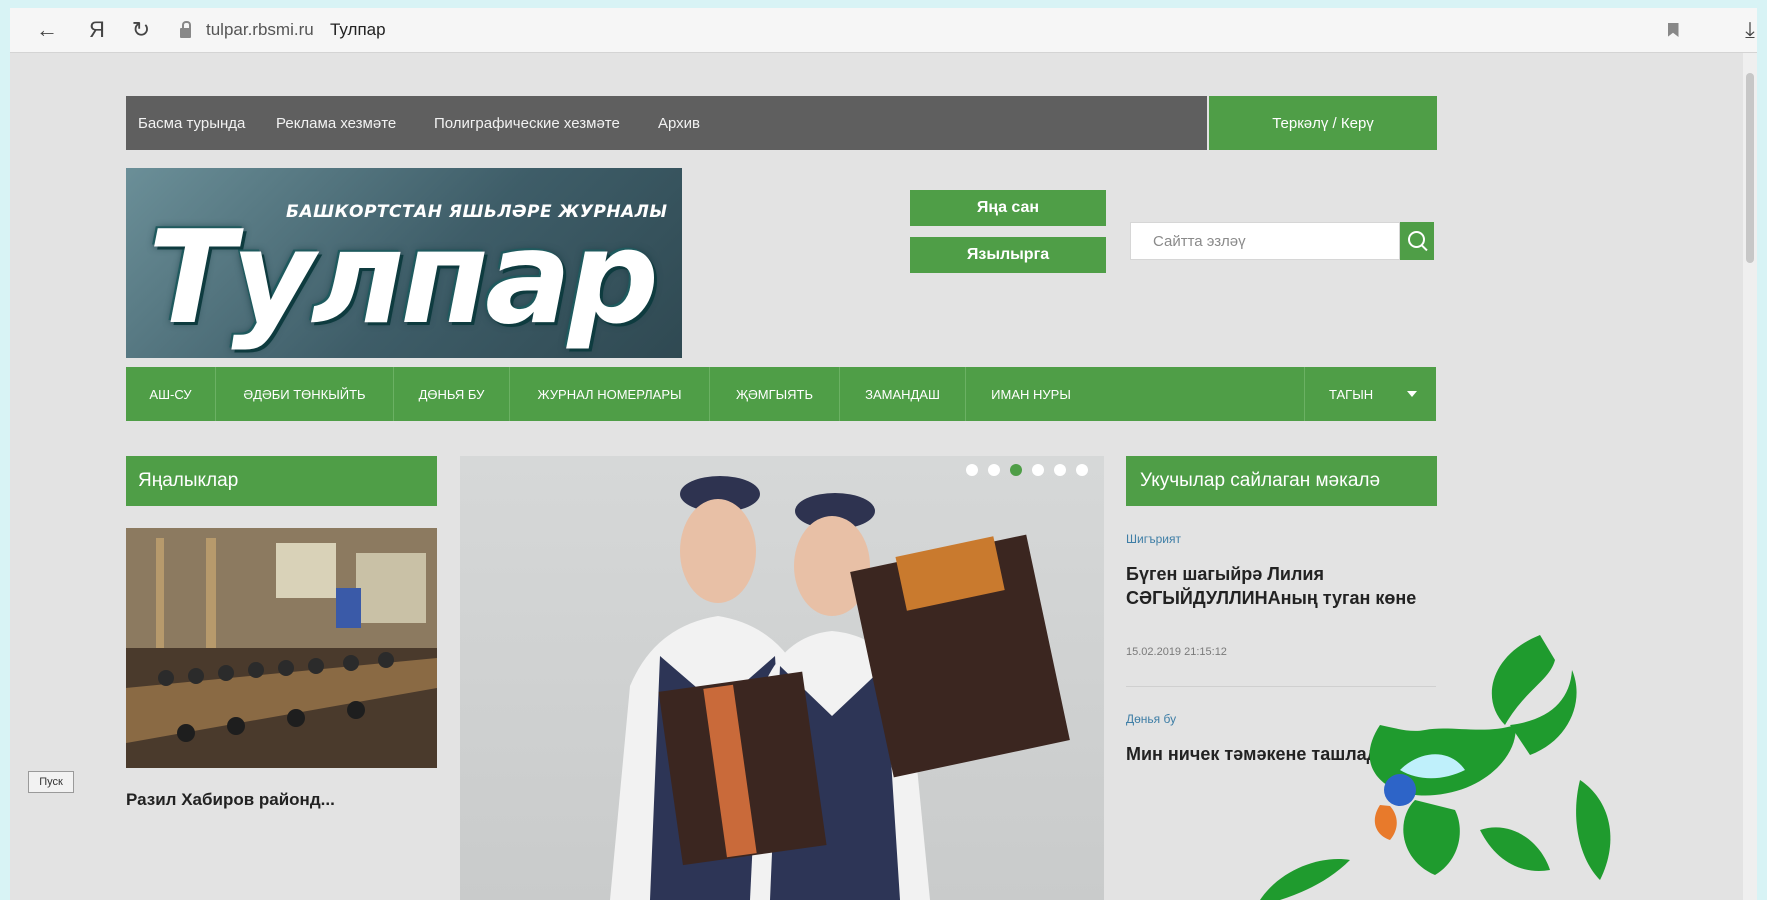  What do you see at coordinates (1031, 394) in the screenshot?
I see `cat-item-faith: ИМАН НУРЫ` at bounding box center [1031, 394].